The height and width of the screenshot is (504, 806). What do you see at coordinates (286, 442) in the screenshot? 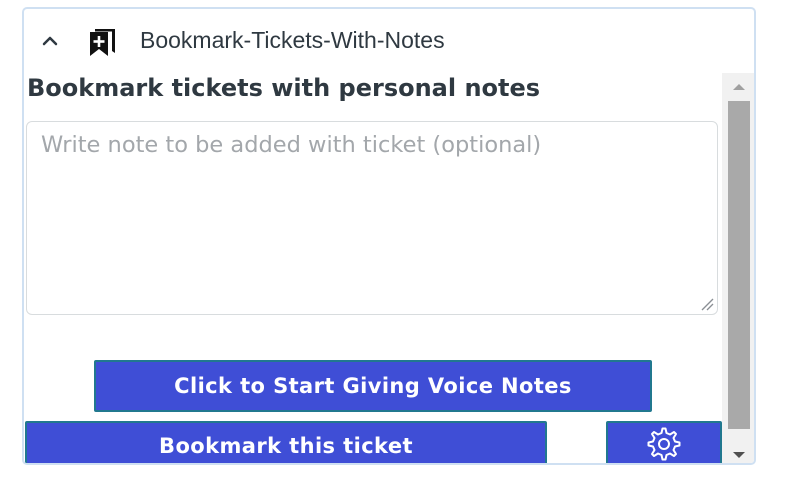
I see `bookmark-ticket-button: Bookmark this ticket` at bounding box center [286, 442].